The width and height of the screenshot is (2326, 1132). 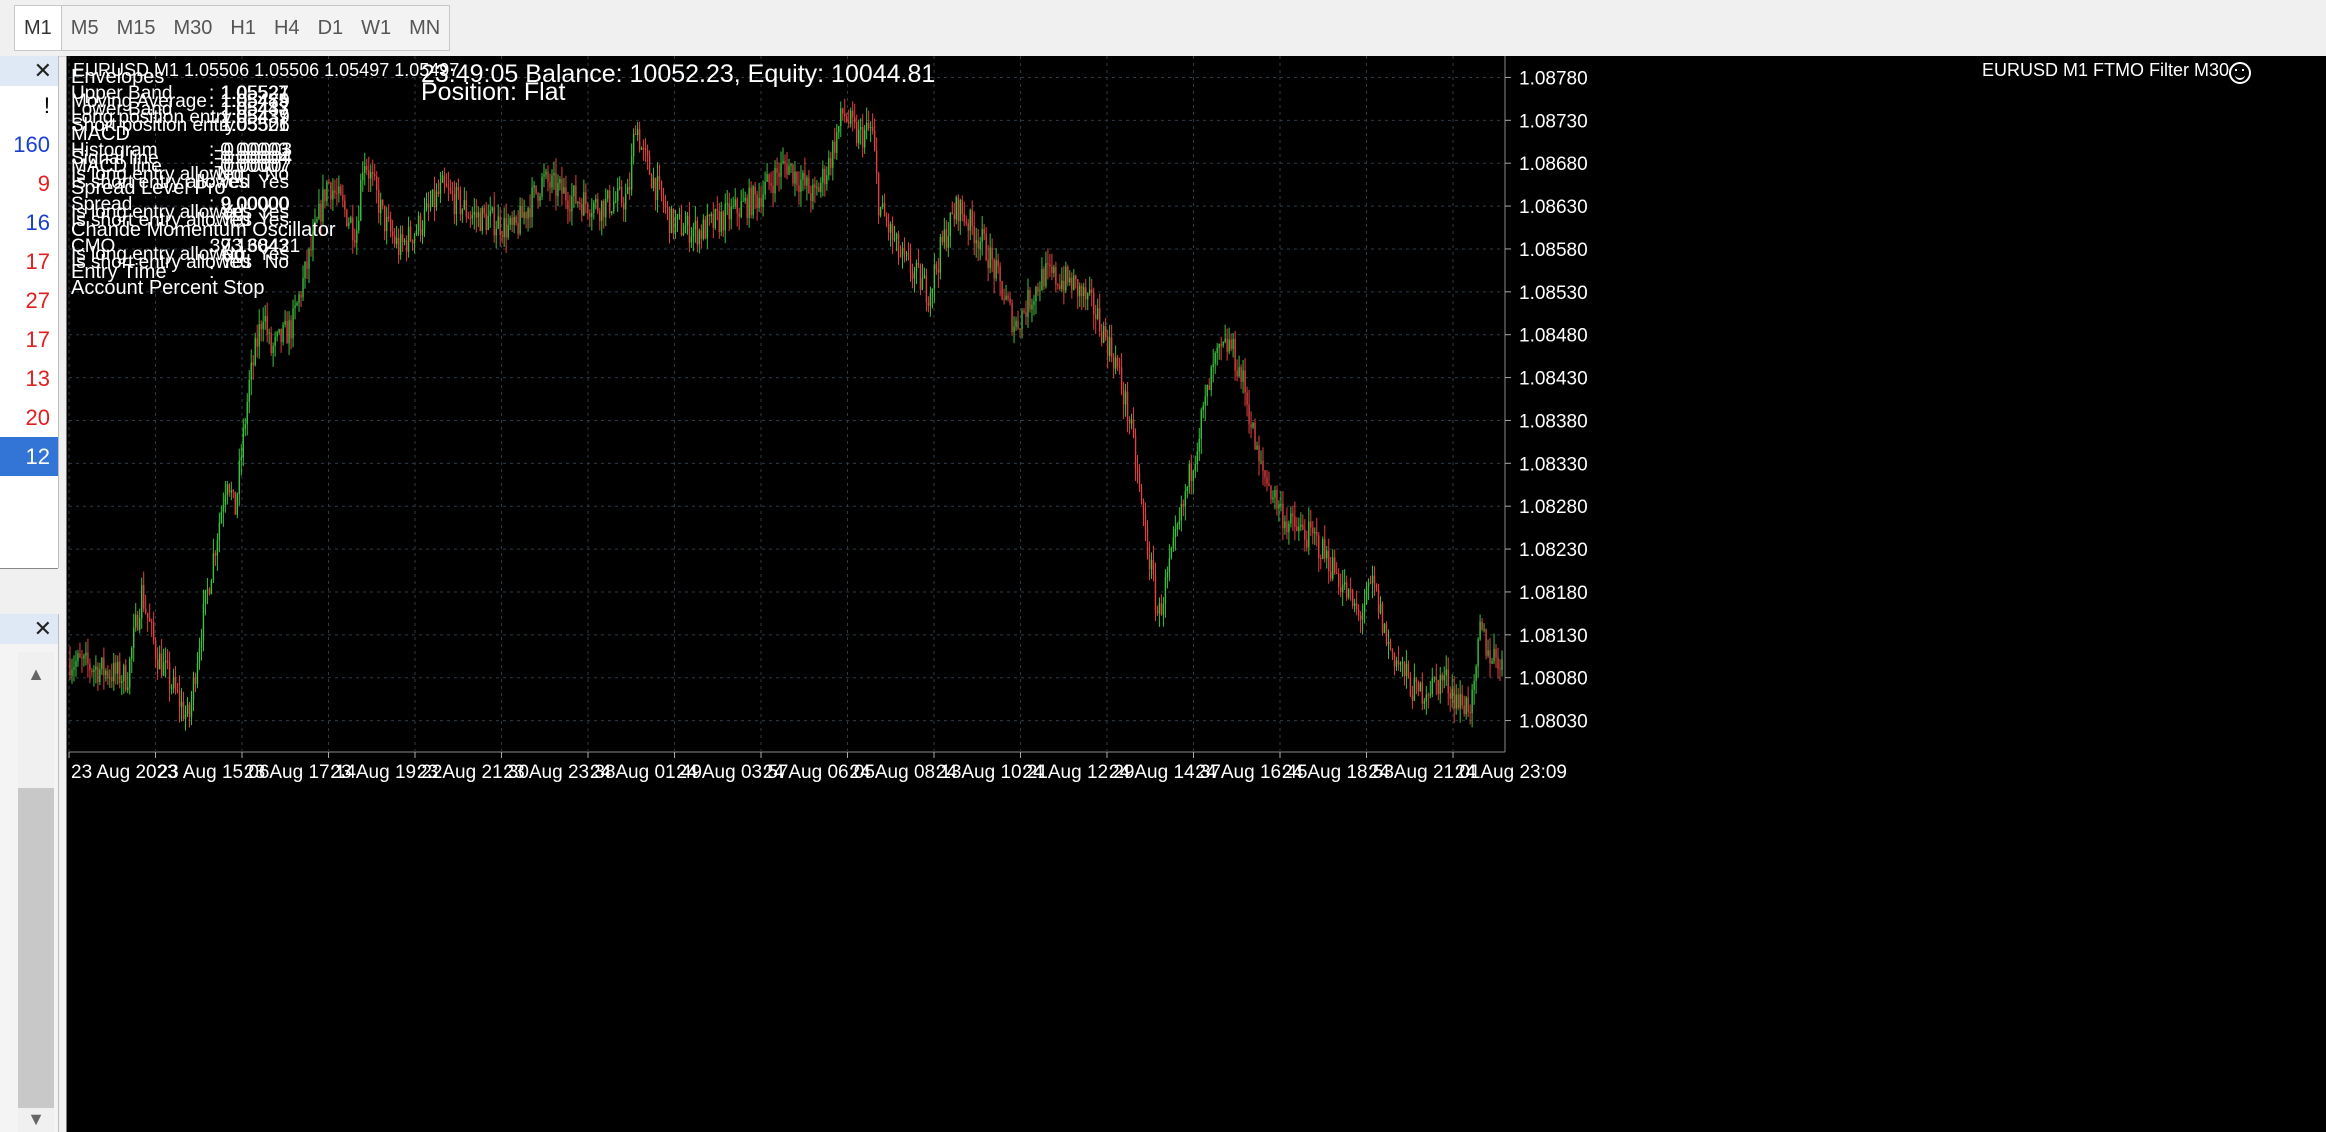 I want to click on timeframe-m15-button: M15, so click(x=136, y=28).